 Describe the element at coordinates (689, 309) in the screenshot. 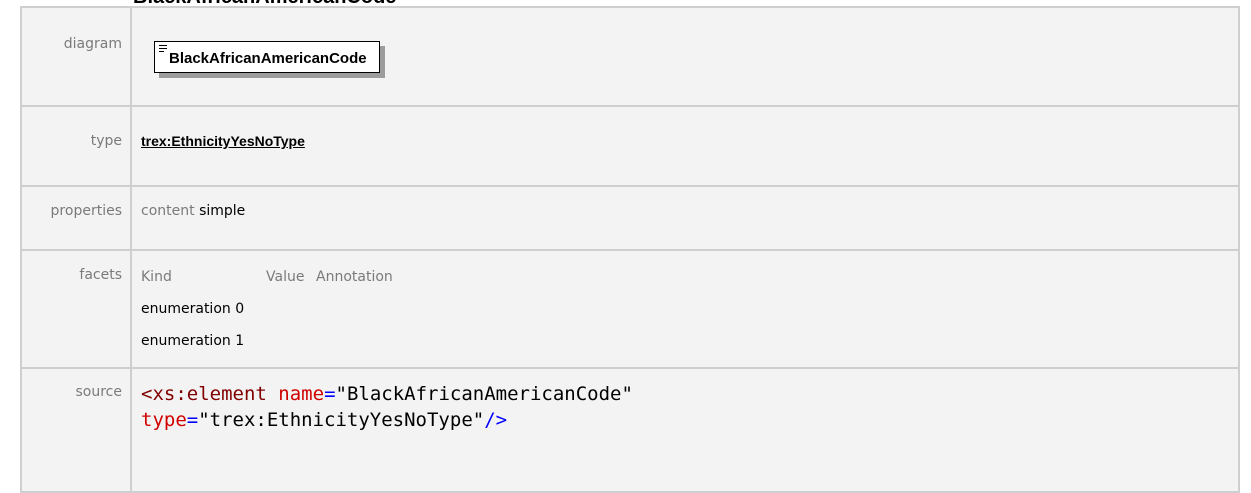

I see `facet-item: enumeration 0` at that location.